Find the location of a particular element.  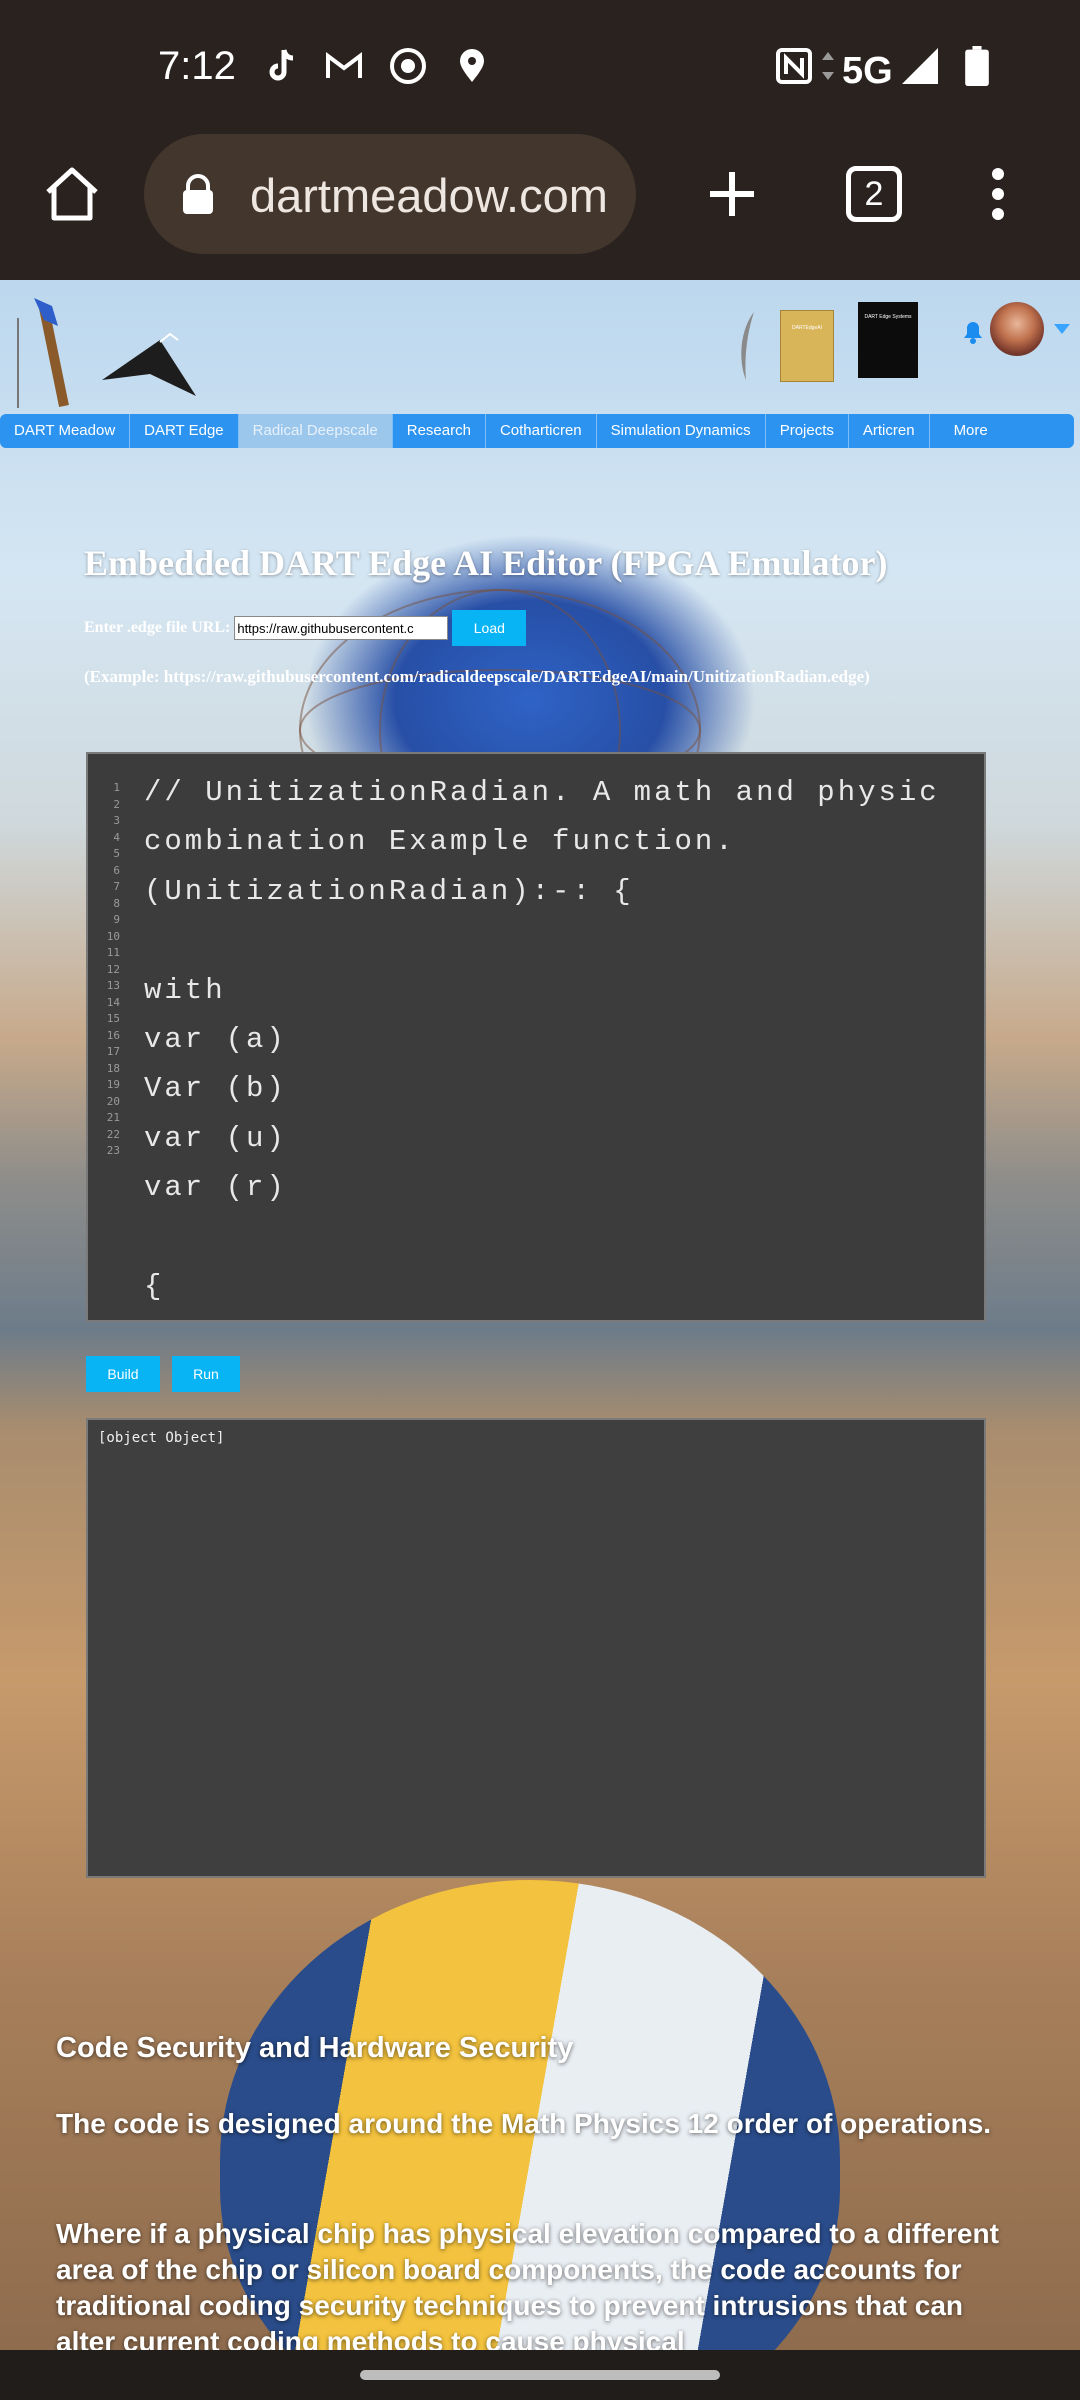

nav-item-radical-deepscale: Radical Deepscale is located at coordinates (315, 431).